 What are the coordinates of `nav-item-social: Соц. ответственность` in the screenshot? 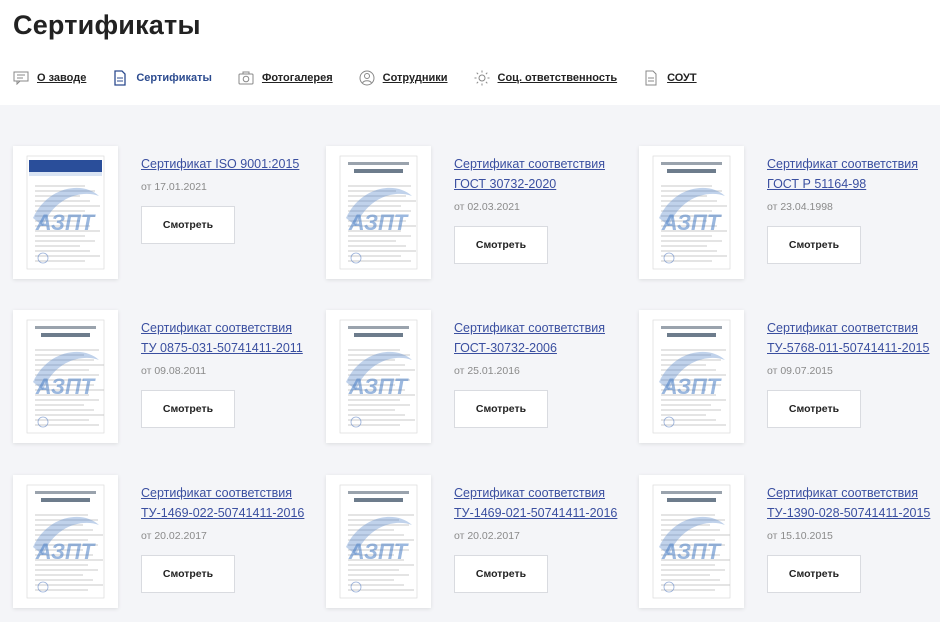 It's located at (546, 78).